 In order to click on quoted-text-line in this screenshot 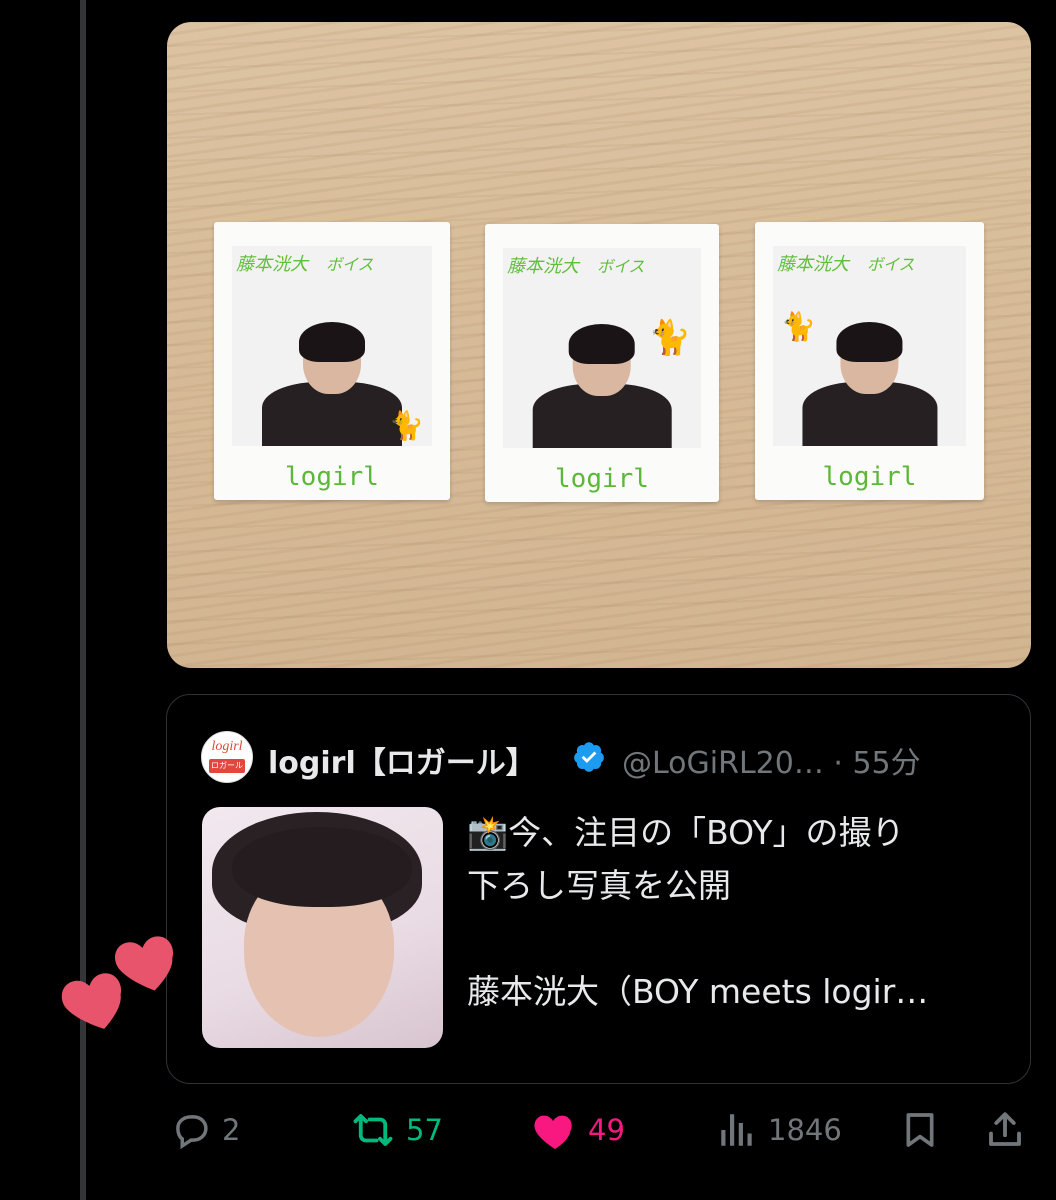, I will do `click(737, 938)`.